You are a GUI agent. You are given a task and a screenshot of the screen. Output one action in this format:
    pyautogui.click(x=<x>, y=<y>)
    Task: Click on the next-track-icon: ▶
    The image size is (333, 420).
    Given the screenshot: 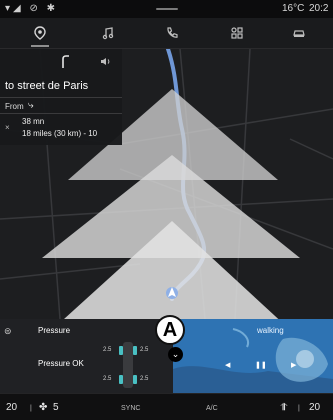 What is the action you would take?
    pyautogui.click(x=293, y=365)
    